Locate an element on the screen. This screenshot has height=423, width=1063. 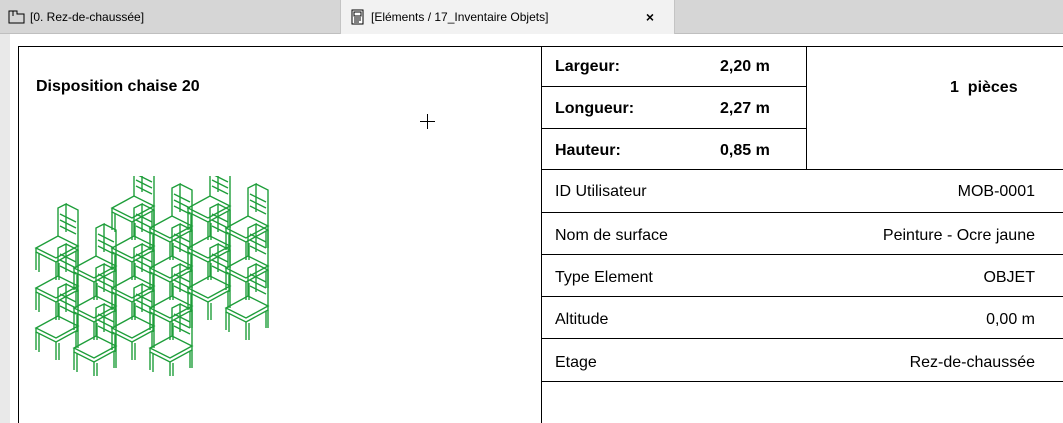
property-label: ID Utilisateur is located at coordinates (601, 191).